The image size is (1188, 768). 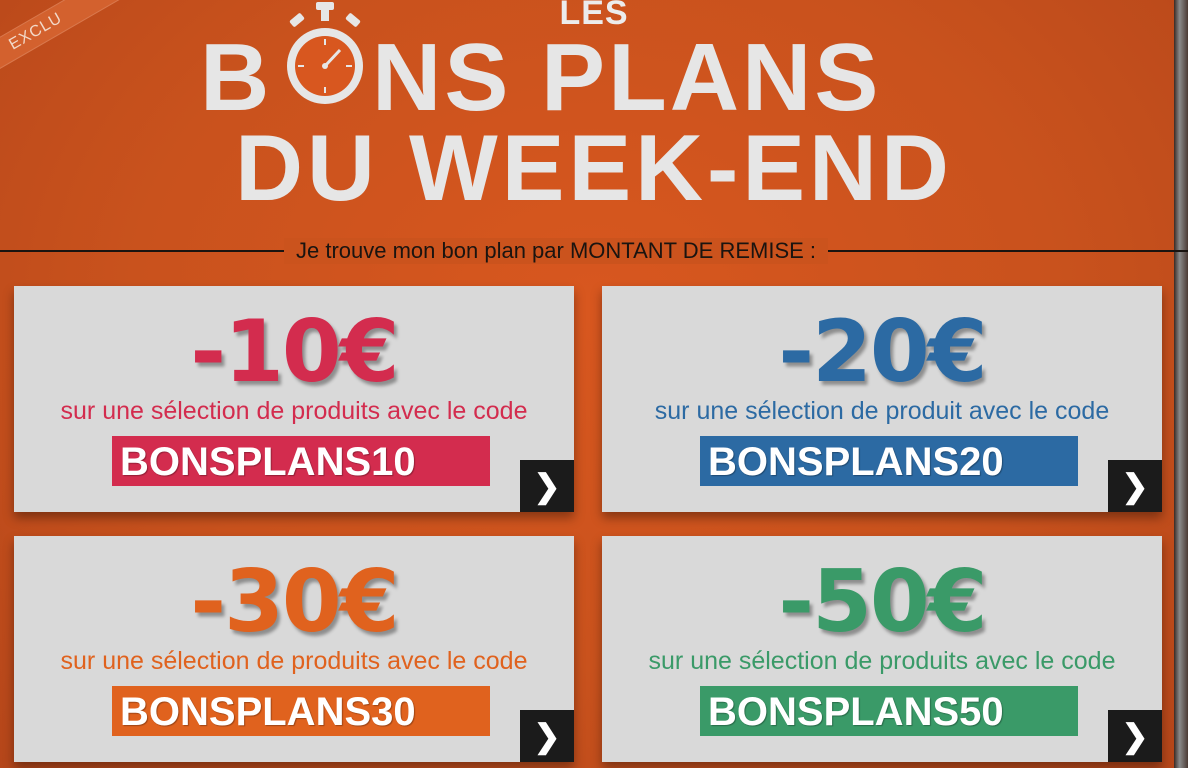 I want to click on offer-amount: -10€, so click(x=294, y=352).